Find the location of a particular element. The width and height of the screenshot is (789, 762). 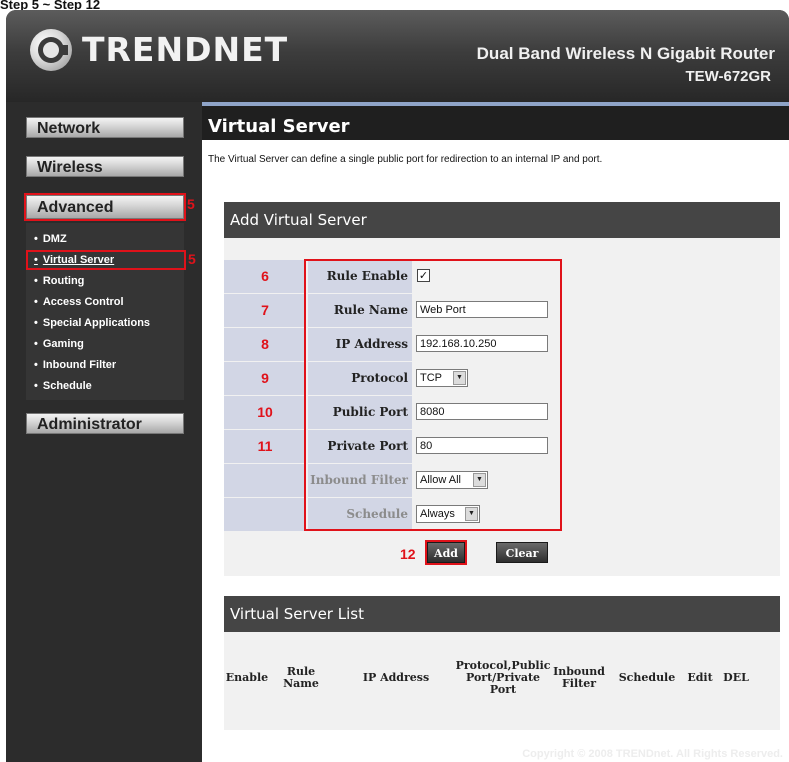

virtual-server-list-header: Virtual Server List is located at coordinates (502, 614).